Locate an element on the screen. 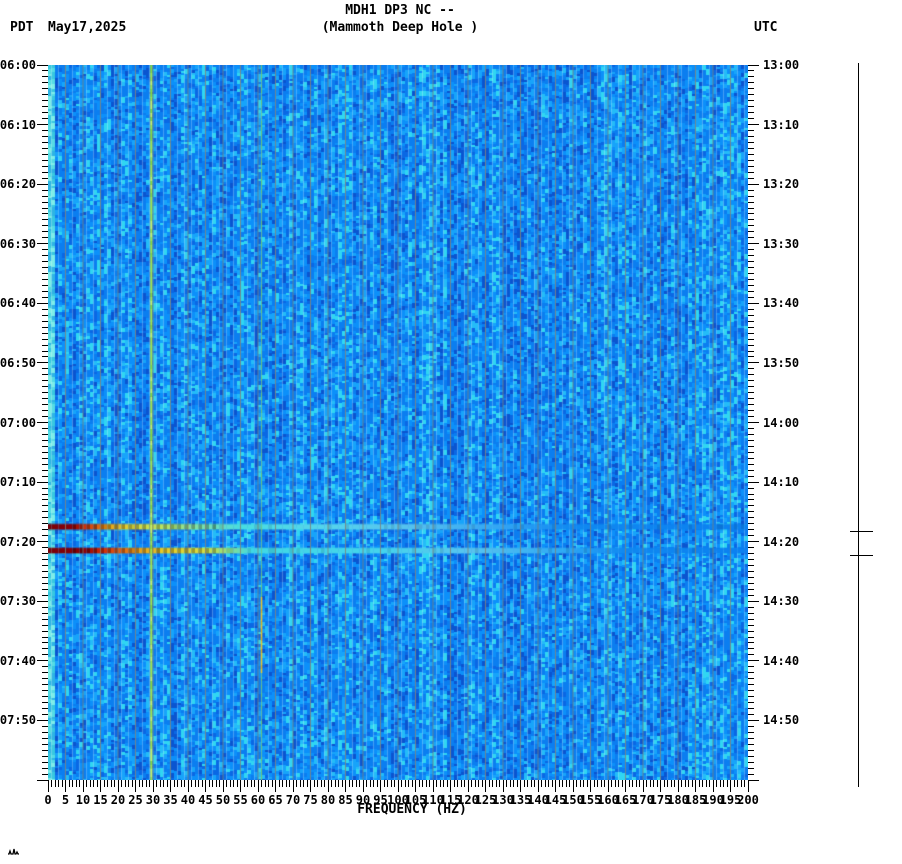  y-axis-label-left: 07:20 is located at coordinates (18, 541).